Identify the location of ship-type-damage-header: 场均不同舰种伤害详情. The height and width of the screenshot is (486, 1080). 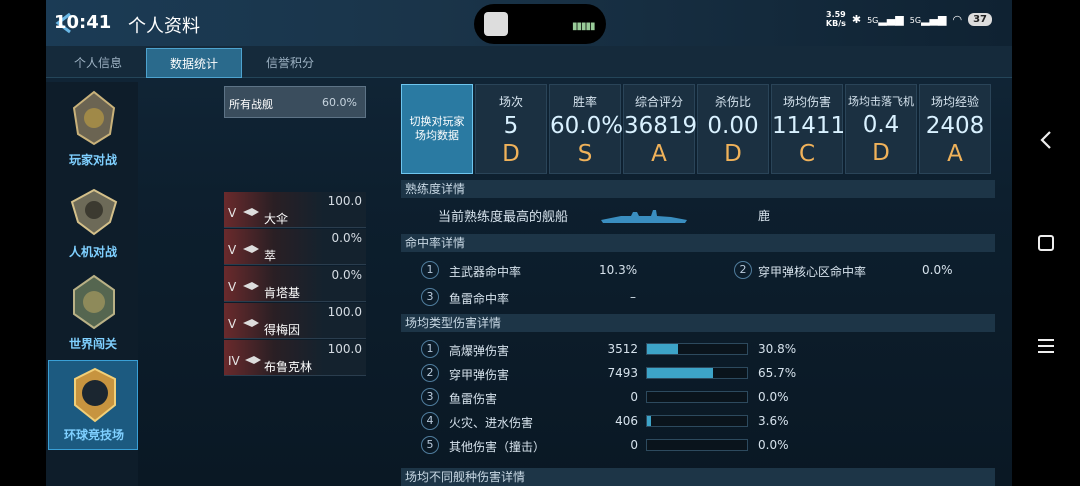
(698, 477).